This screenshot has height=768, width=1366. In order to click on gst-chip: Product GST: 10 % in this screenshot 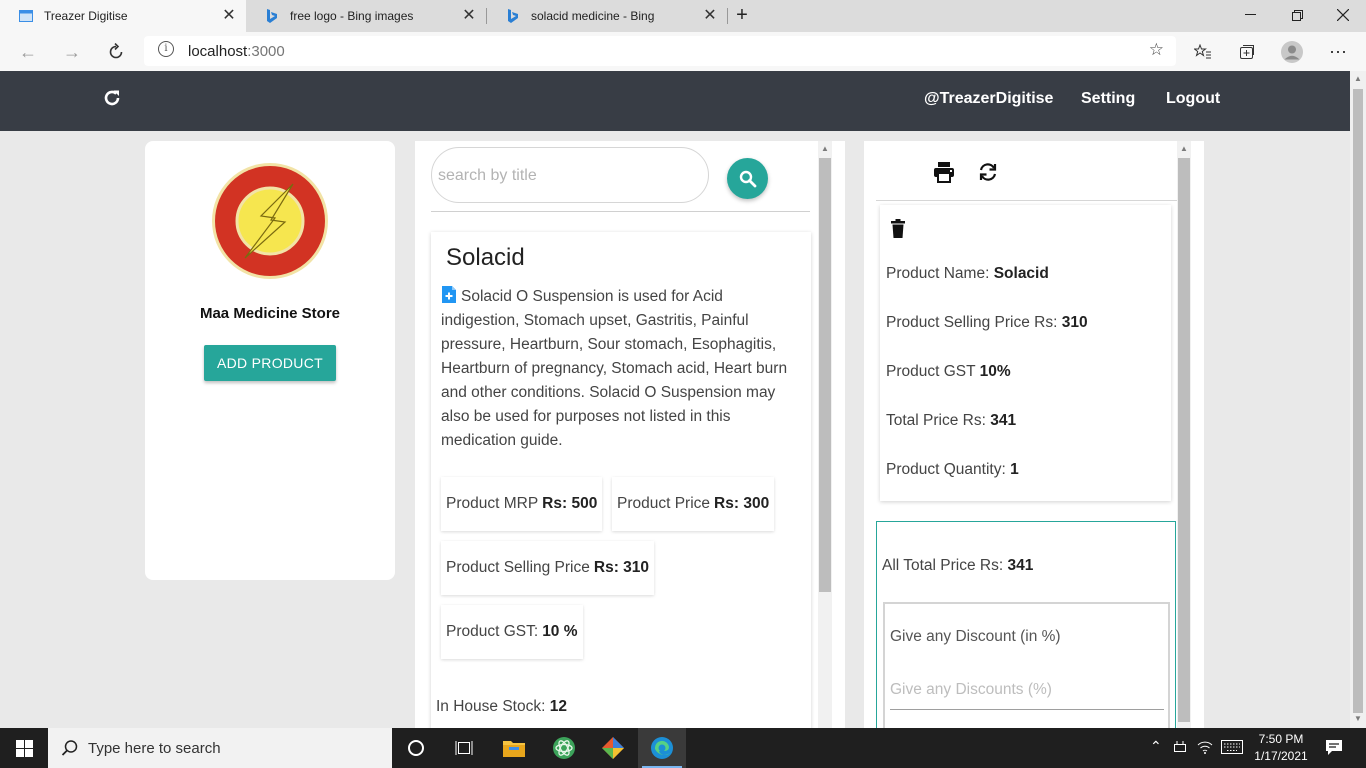, I will do `click(512, 632)`.